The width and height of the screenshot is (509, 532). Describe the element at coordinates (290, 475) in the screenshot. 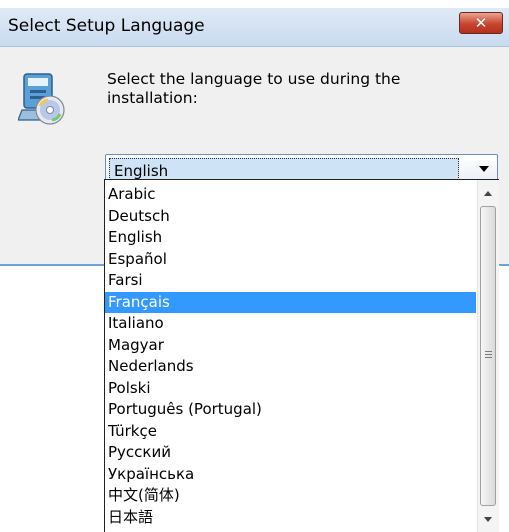

I see `list-item: Українська` at that location.